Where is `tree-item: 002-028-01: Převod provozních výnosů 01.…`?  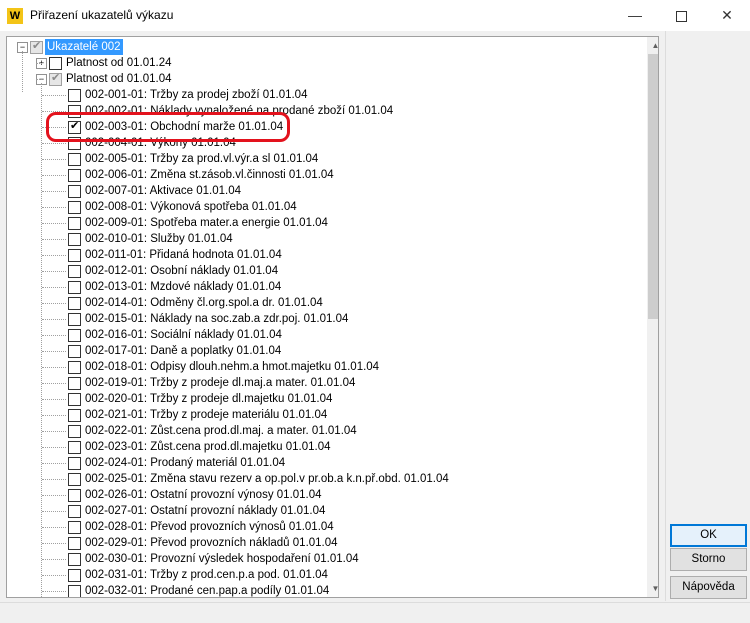 tree-item: 002-028-01: Převod provozních výnosů 01.… is located at coordinates (322, 527).